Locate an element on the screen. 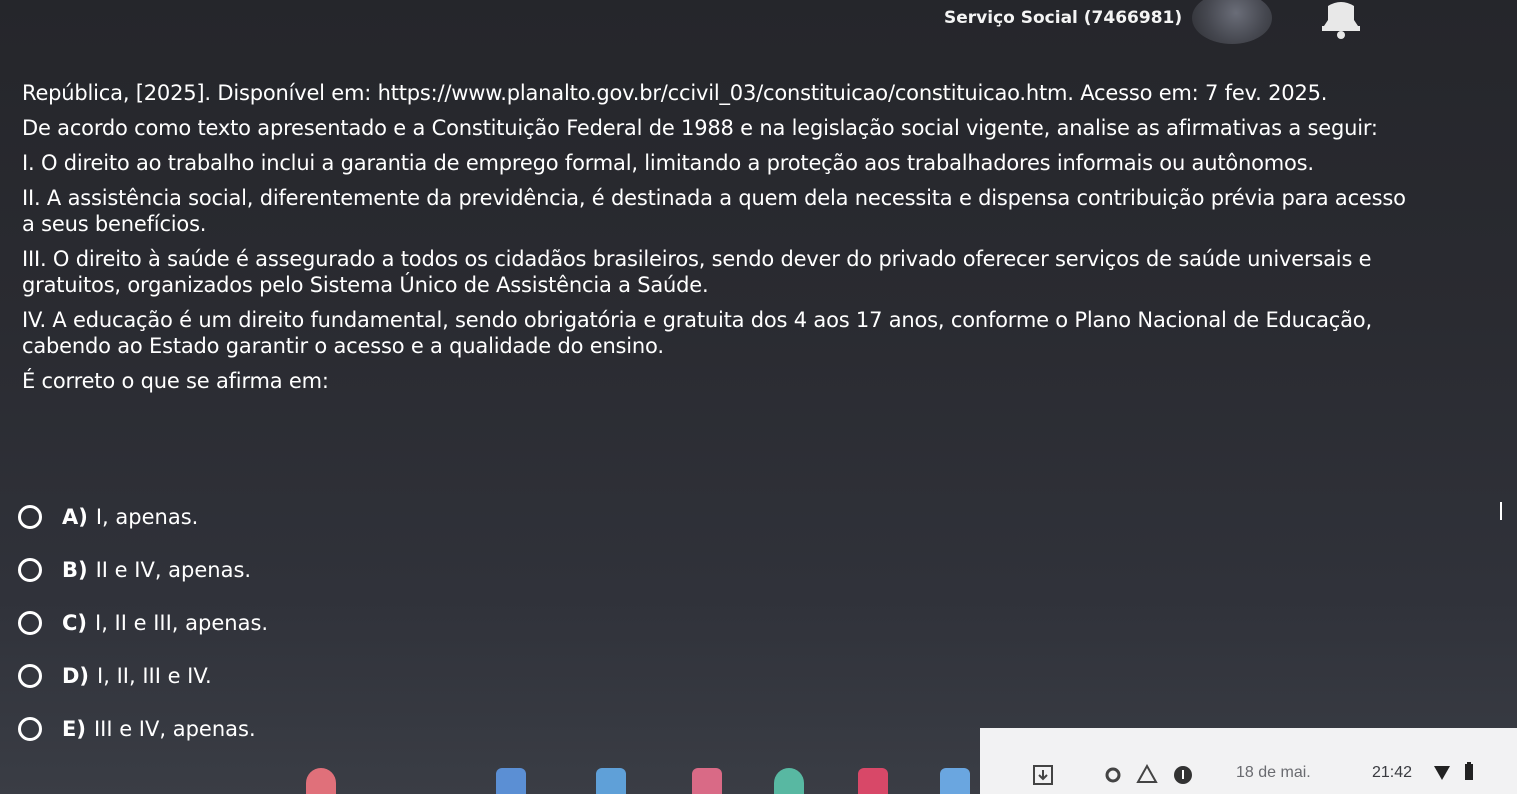 This screenshot has height=794, width=1517. taskbar: 18 de mai. 21:42 is located at coordinates (758, 761).